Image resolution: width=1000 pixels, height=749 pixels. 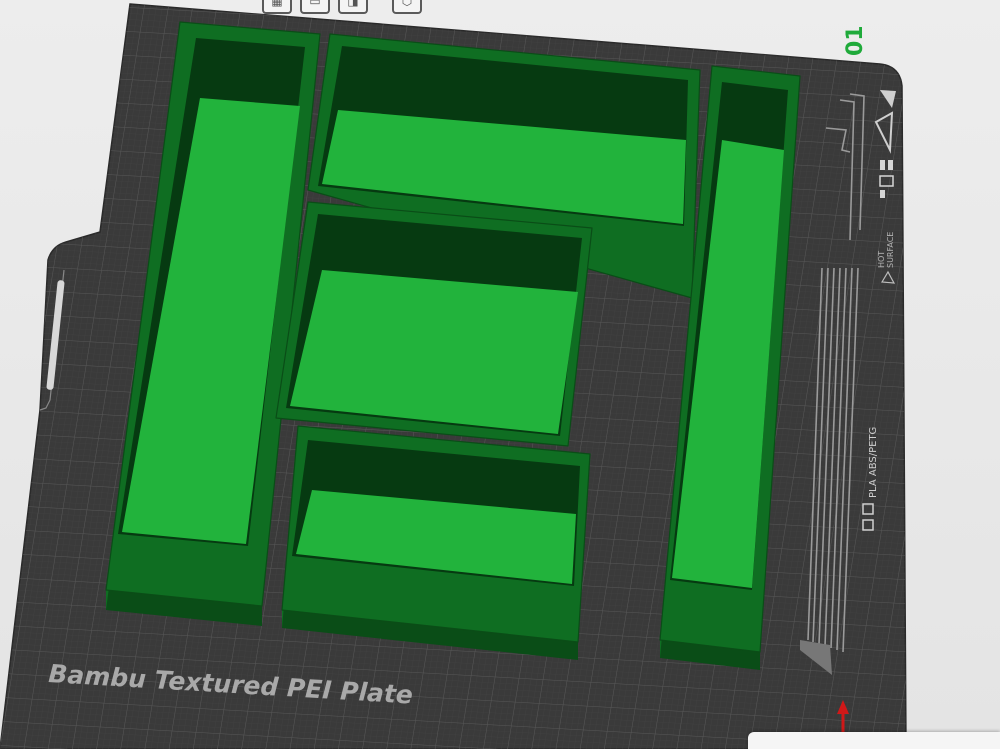 What do you see at coordinates (855, 40) in the screenshot?
I see `plate-number: 01` at bounding box center [855, 40].